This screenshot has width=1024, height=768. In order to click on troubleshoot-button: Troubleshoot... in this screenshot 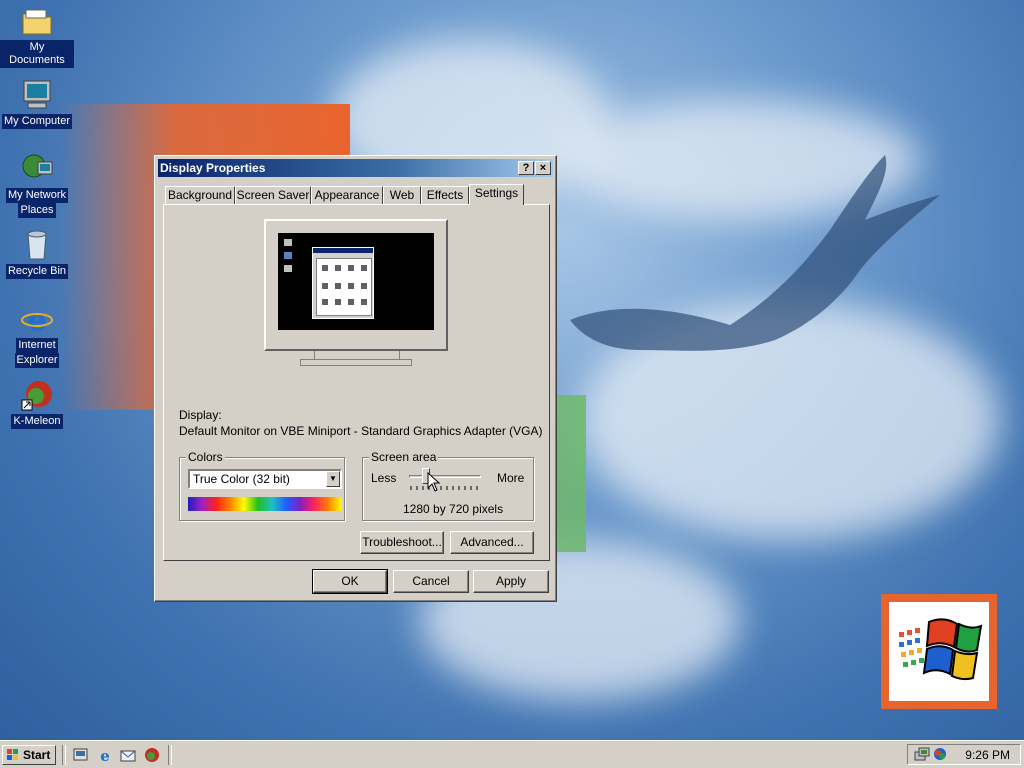, I will do `click(402, 542)`.